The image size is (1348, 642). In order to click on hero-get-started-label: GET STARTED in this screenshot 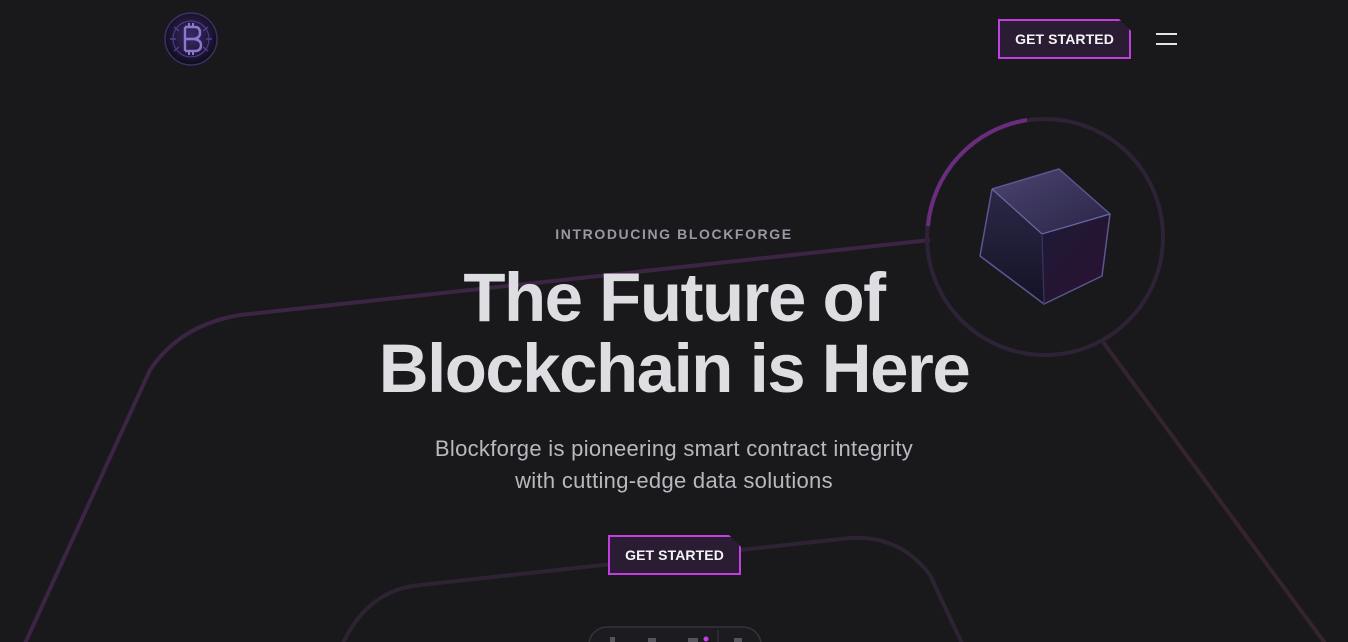, I will do `click(674, 555)`.